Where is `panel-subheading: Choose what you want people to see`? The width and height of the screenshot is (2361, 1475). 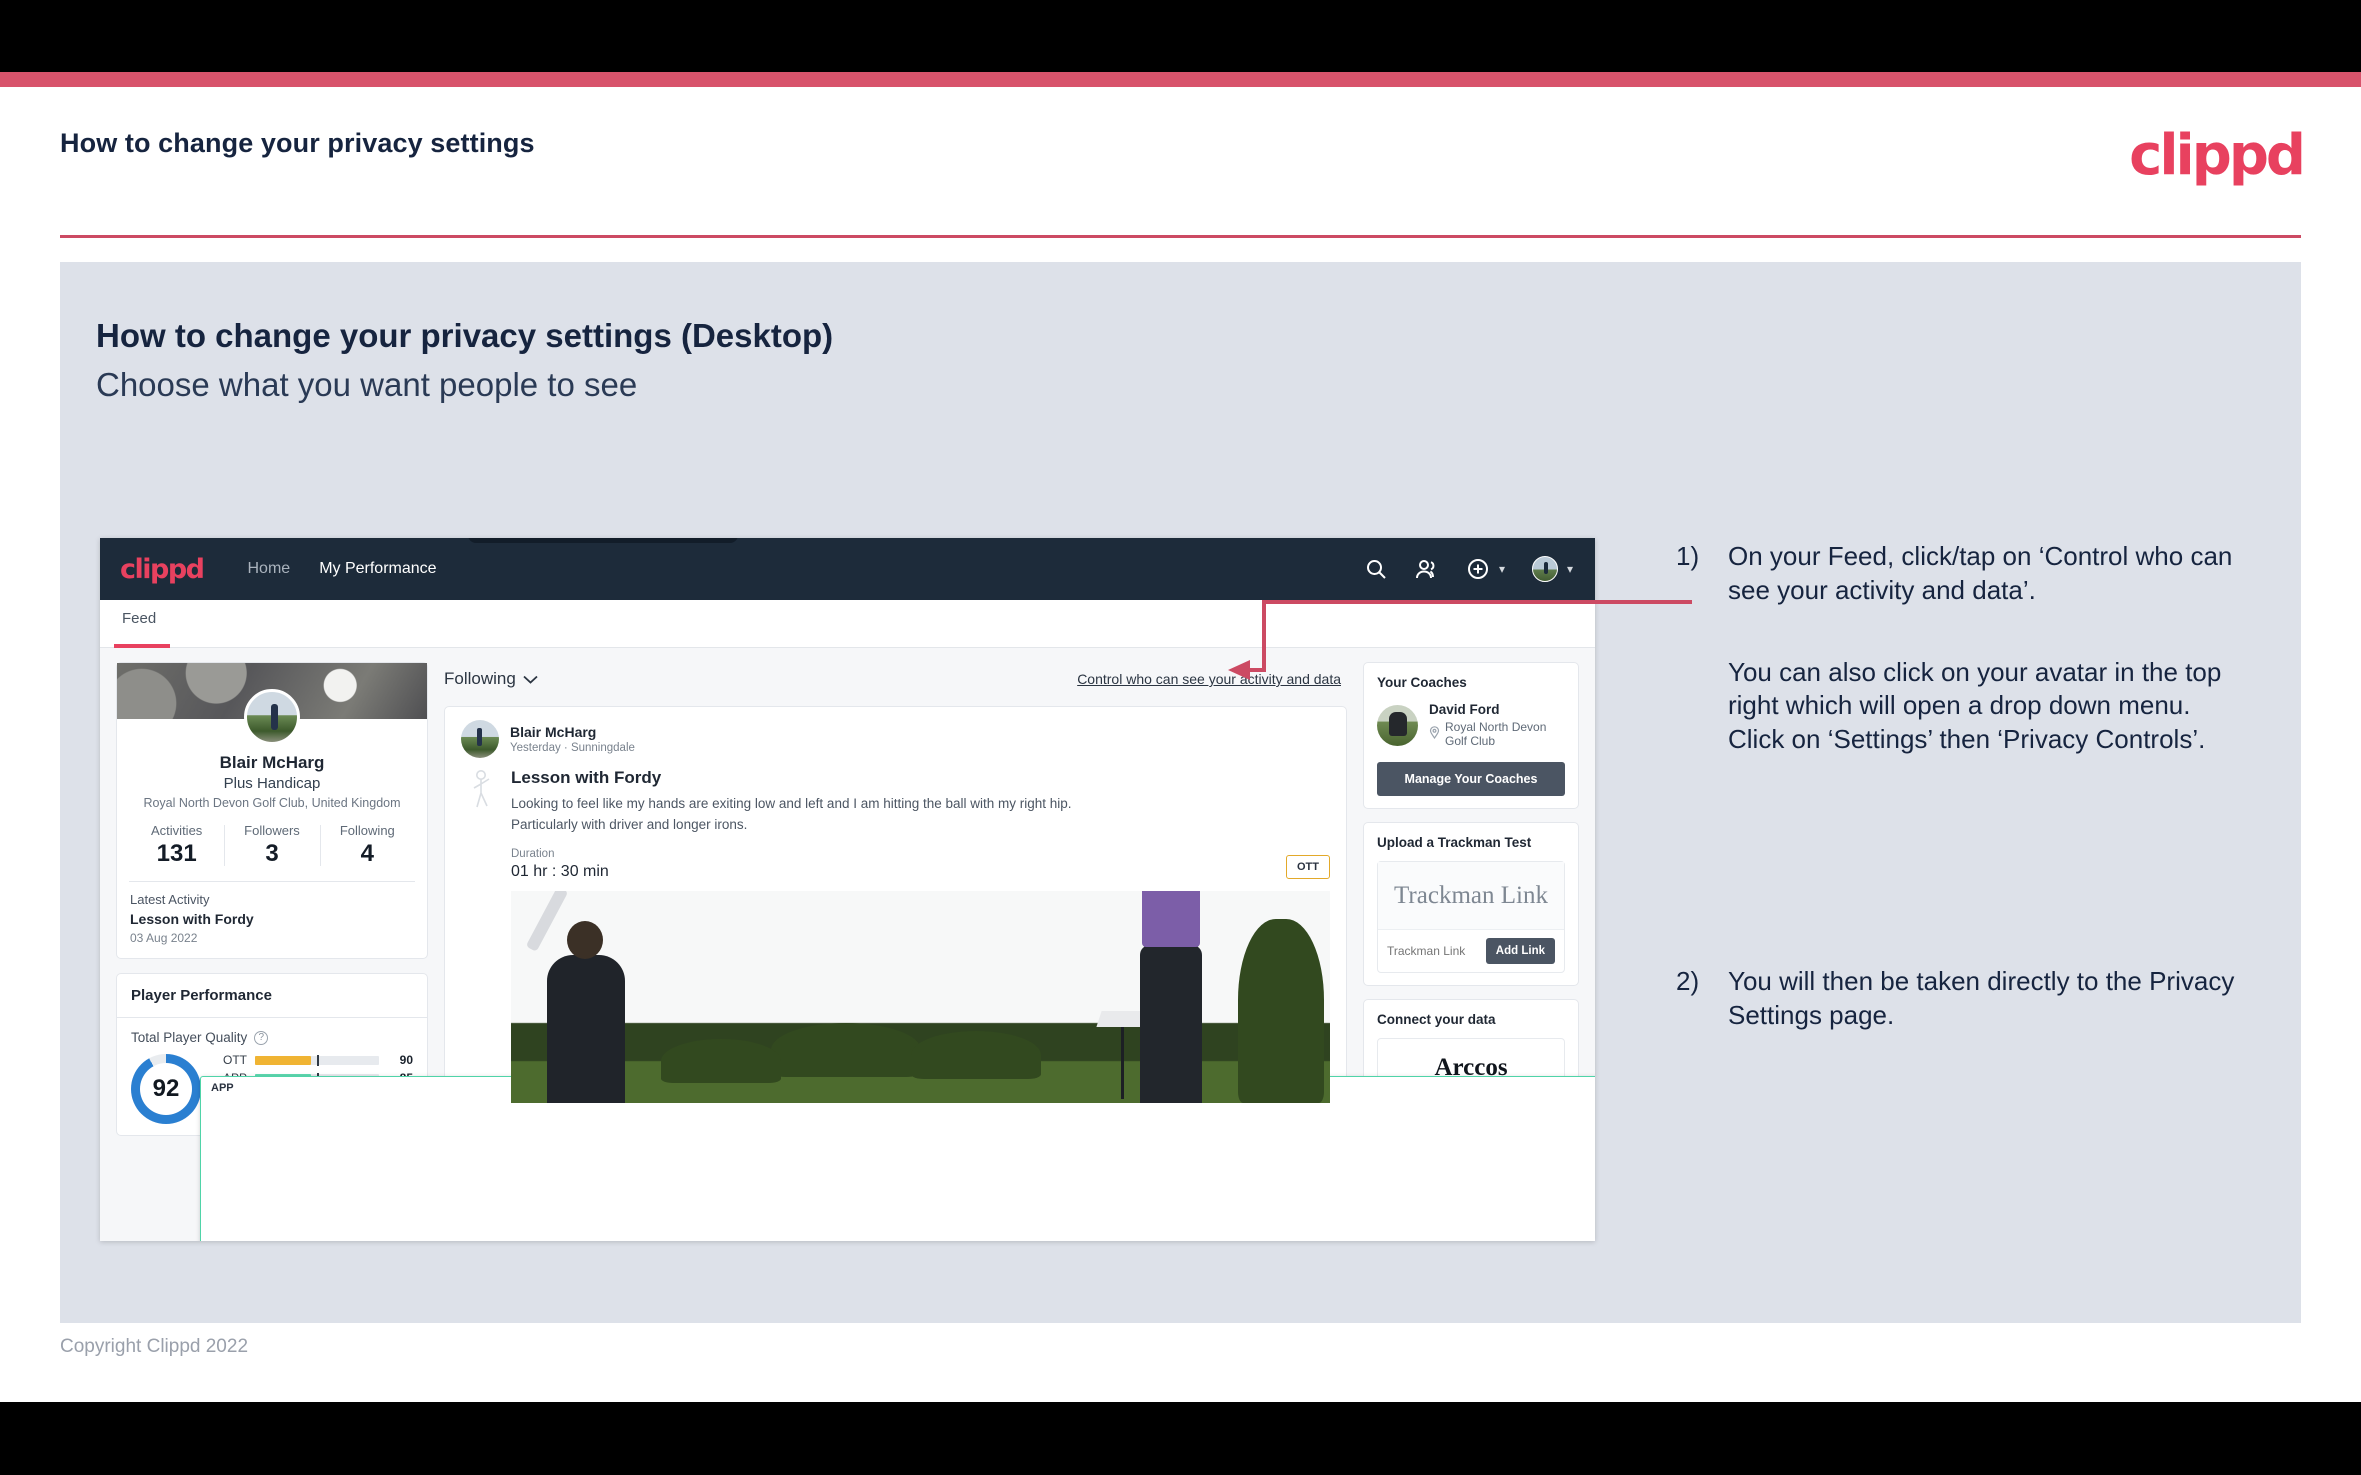
panel-subheading: Choose what you want people to see is located at coordinates (367, 384).